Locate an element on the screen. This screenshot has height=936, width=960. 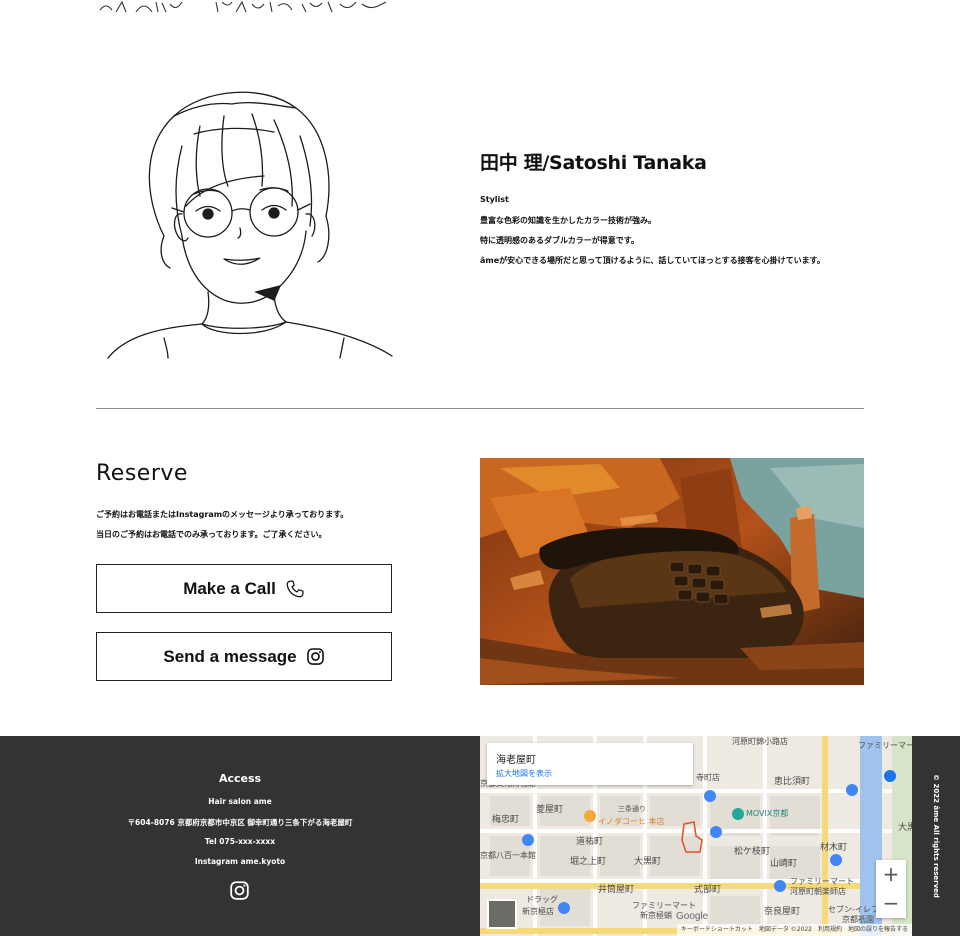
make-call-button: Make a Call is located at coordinates (244, 588).